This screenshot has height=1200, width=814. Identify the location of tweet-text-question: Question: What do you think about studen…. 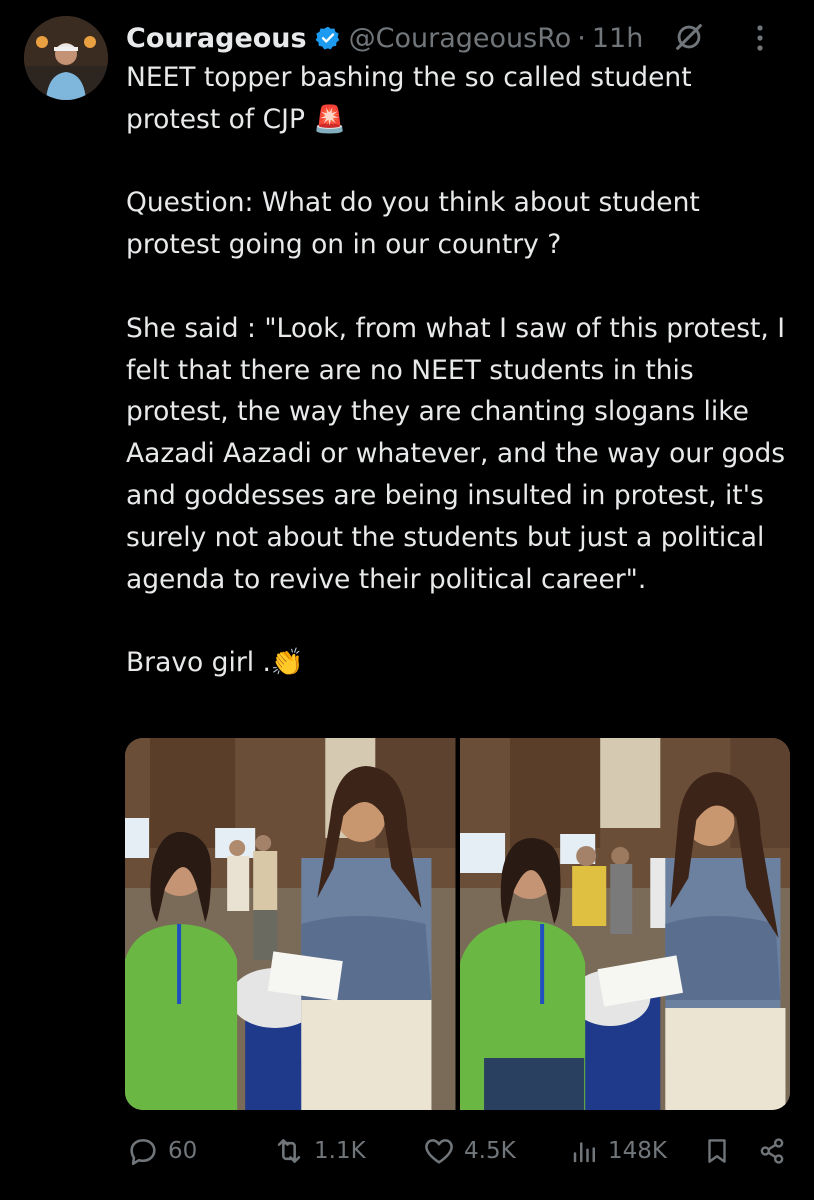
(413, 224).